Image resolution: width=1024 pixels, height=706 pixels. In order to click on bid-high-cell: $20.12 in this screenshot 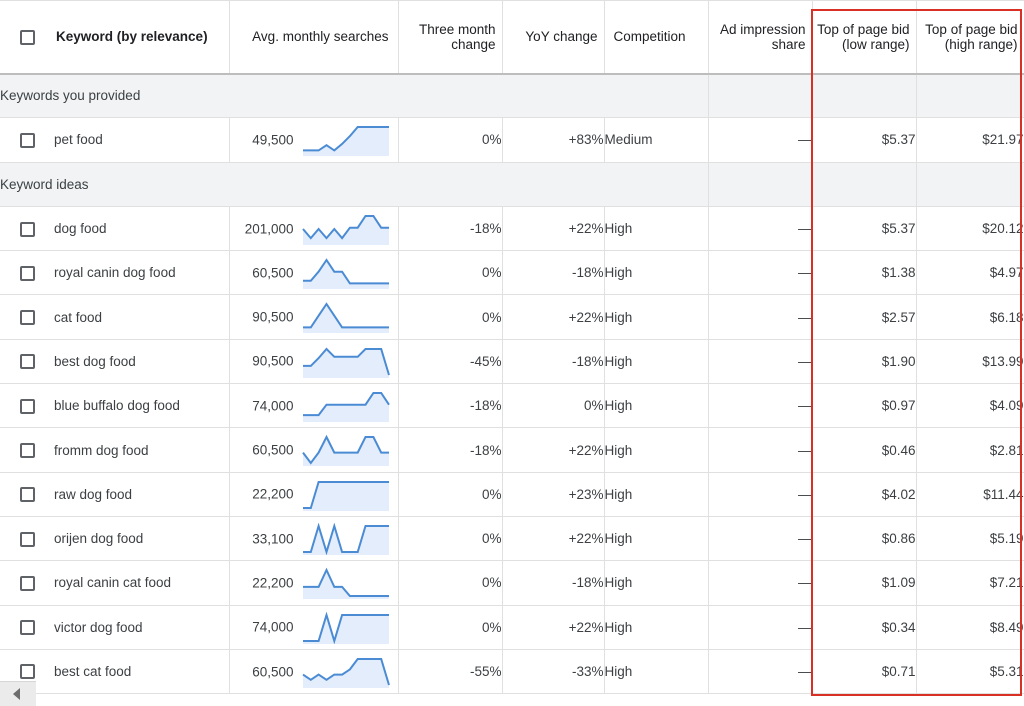, I will do `click(970, 229)`.